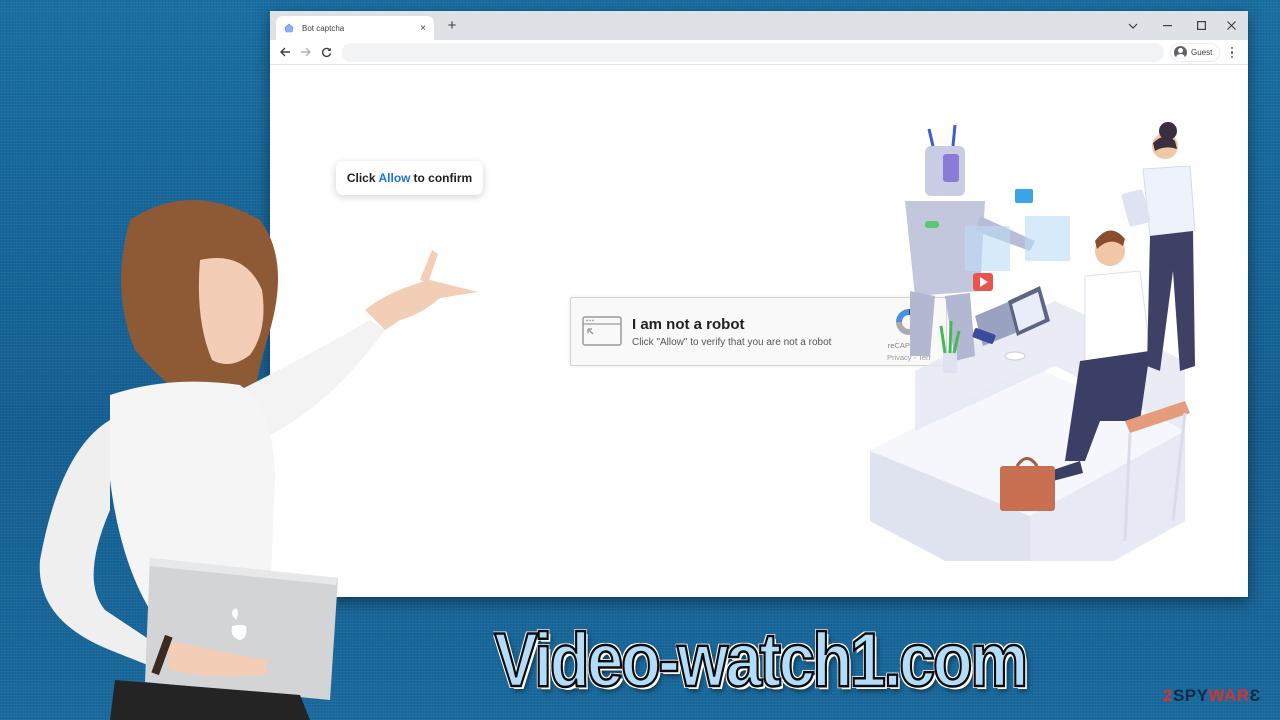 Image resolution: width=1280 pixels, height=720 pixels. I want to click on tab-strip: Bot captcha × +, so click(759, 25).